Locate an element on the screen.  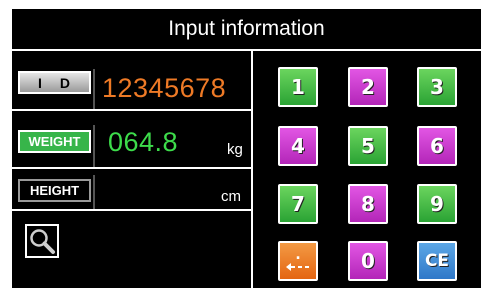
height-label-text: HEIGHT is located at coordinates (54, 190).